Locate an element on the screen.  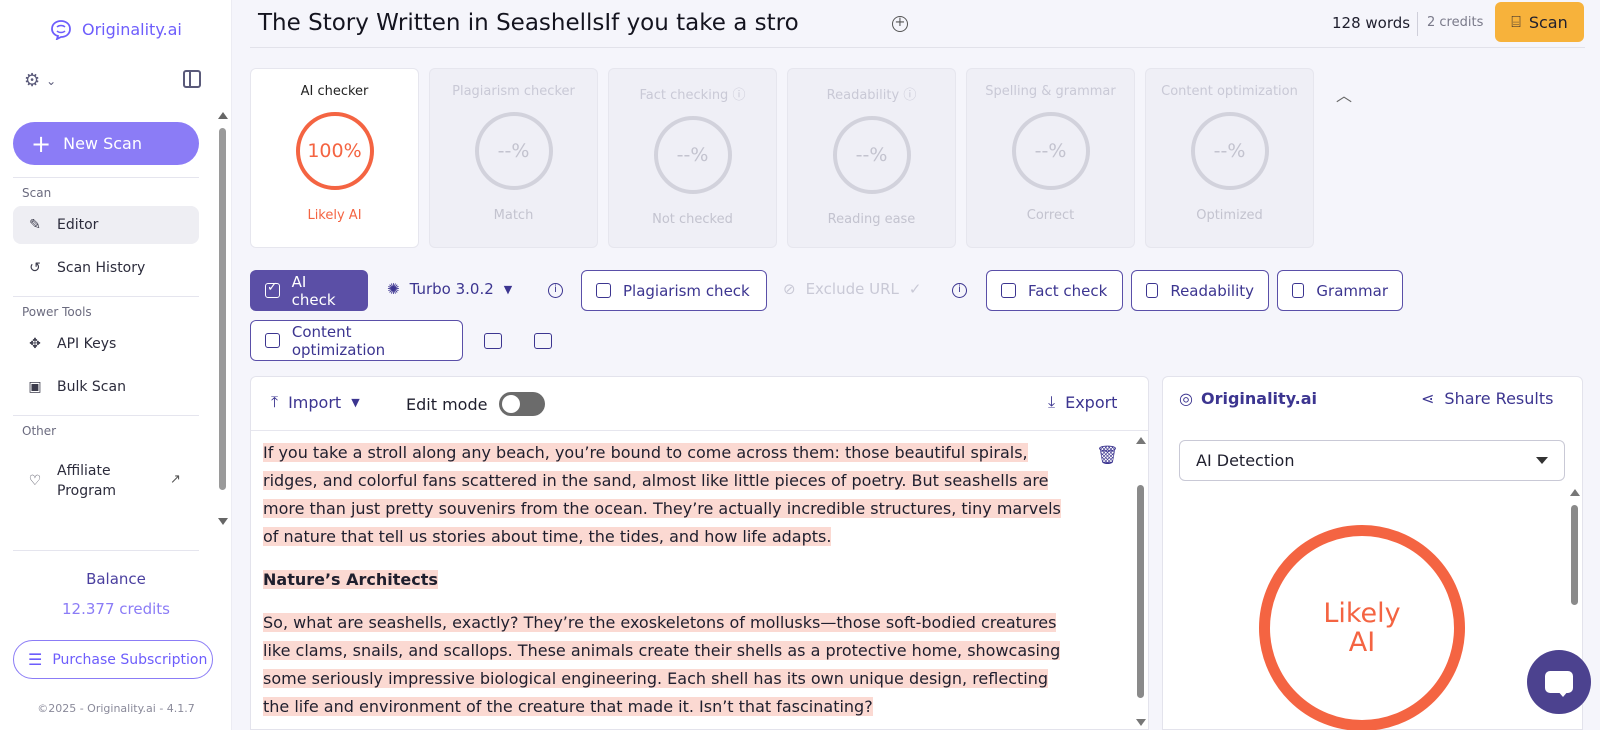
grammar-toggle: Grammar is located at coordinates (1340, 290).